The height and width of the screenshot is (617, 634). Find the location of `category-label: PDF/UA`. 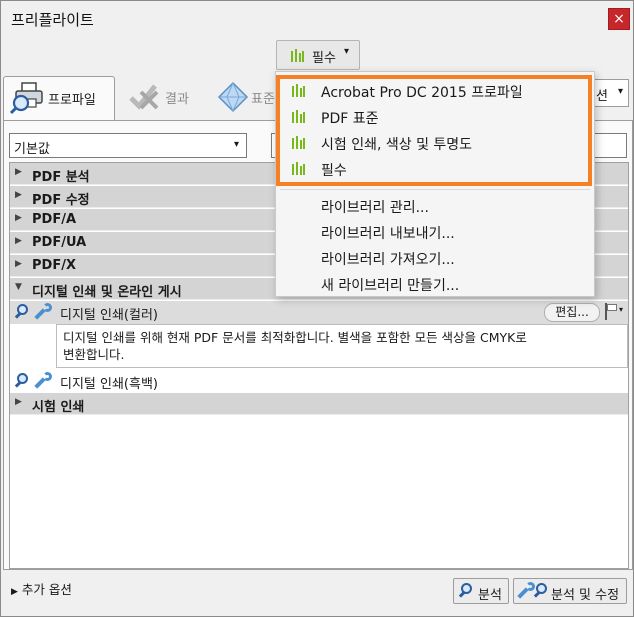

category-label: PDF/UA is located at coordinates (59, 242).